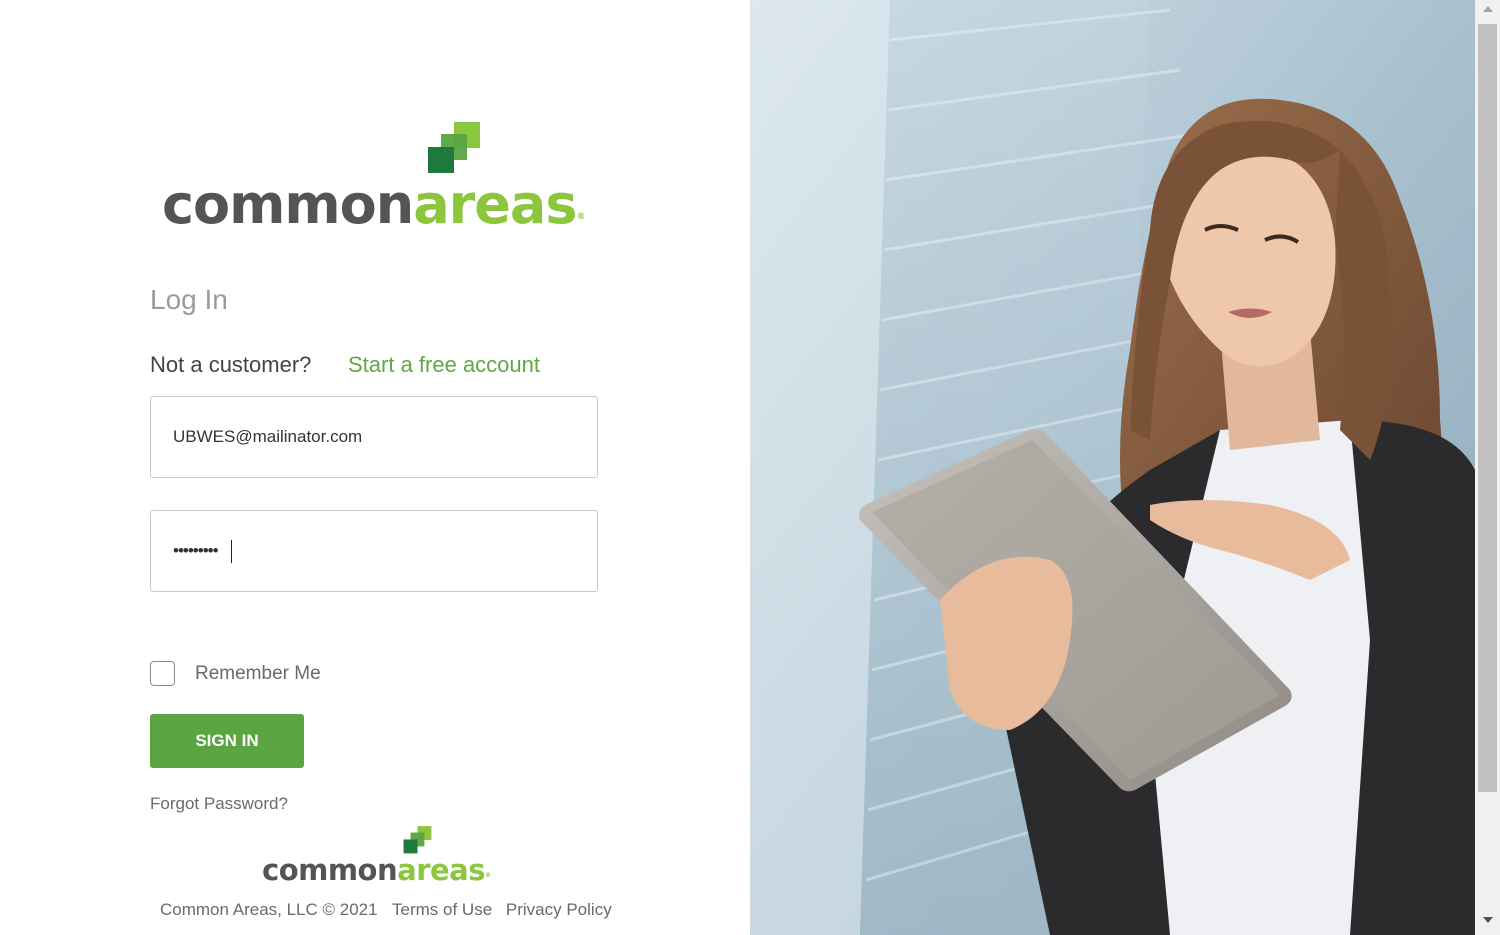  Describe the element at coordinates (1488, 920) in the screenshot. I see `scroll-down-arrow-icon` at that location.